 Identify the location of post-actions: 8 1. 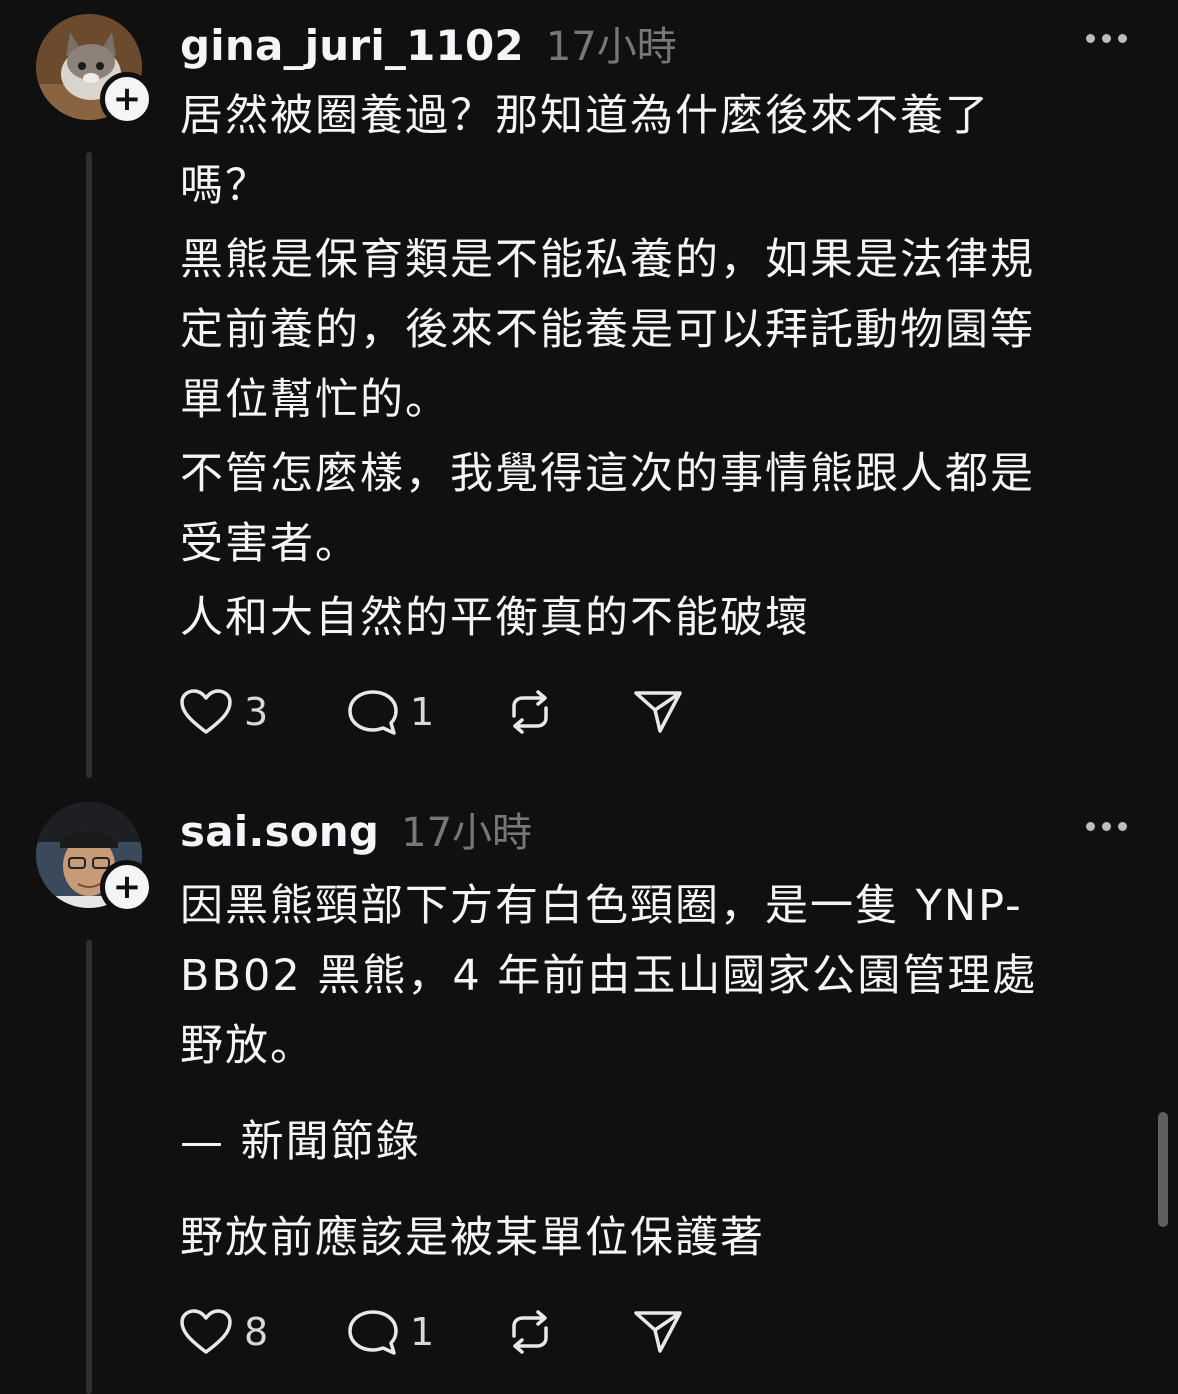
(431, 1332).